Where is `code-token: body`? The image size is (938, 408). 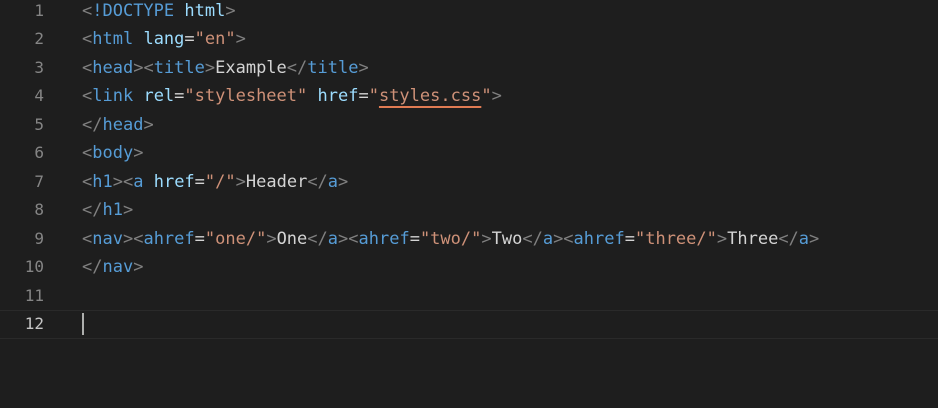 code-token: body is located at coordinates (113, 153).